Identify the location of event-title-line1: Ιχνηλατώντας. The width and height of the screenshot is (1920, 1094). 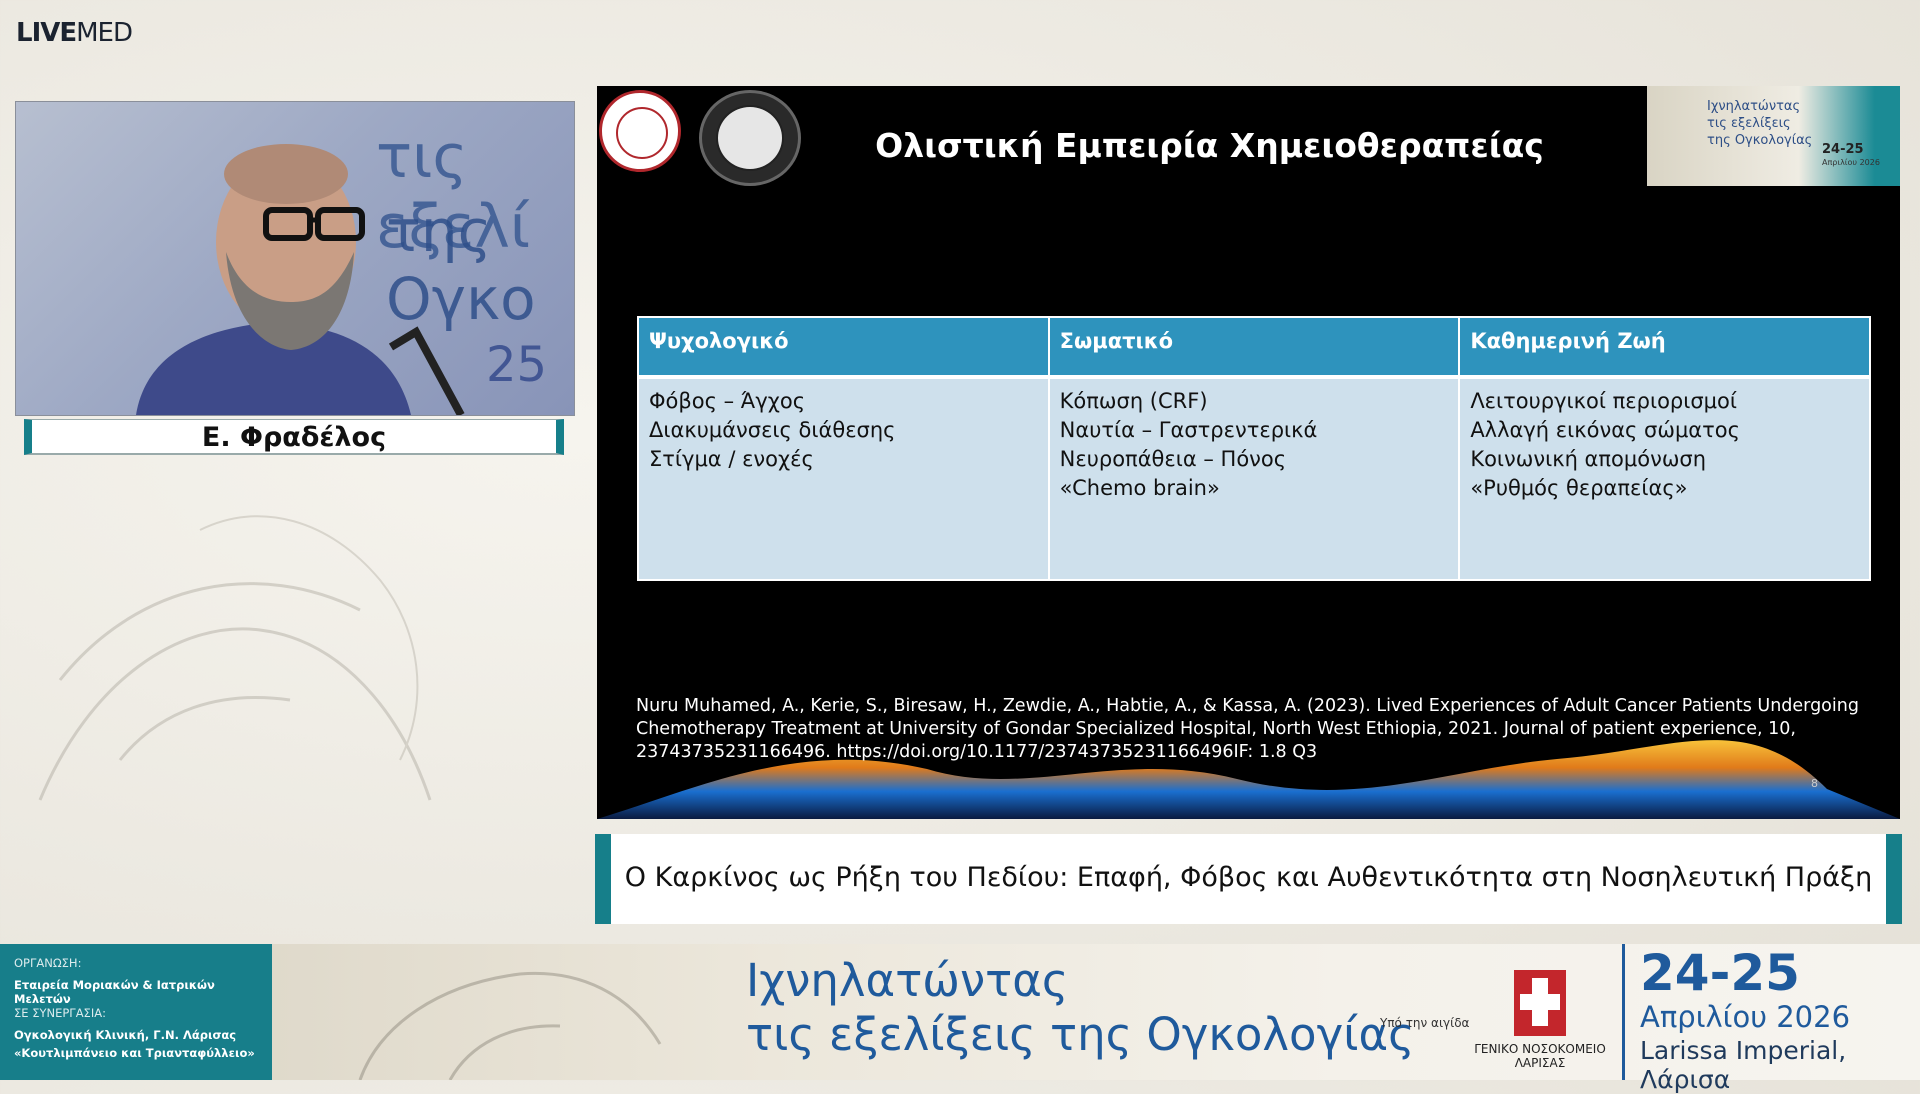
(907, 980).